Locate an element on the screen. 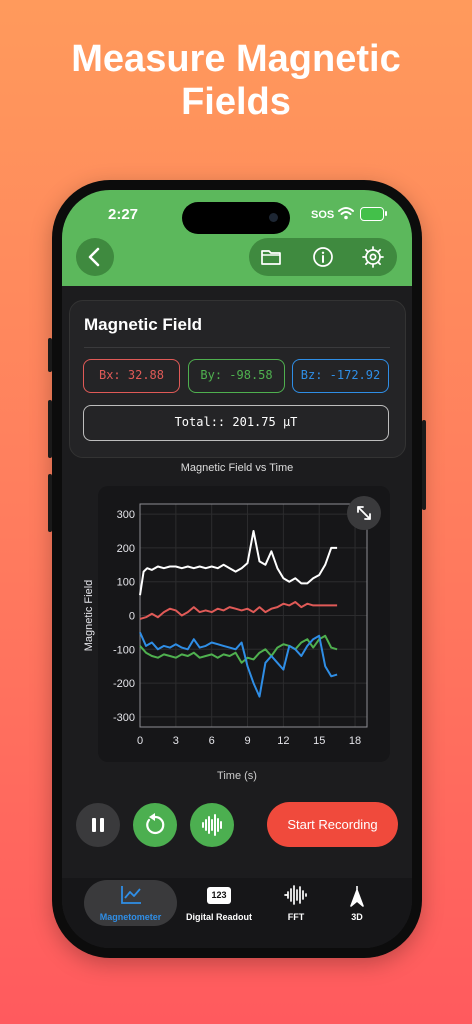 The image size is (472, 1024). promo-headline: Measure Magnetic Fields is located at coordinates (236, 81).